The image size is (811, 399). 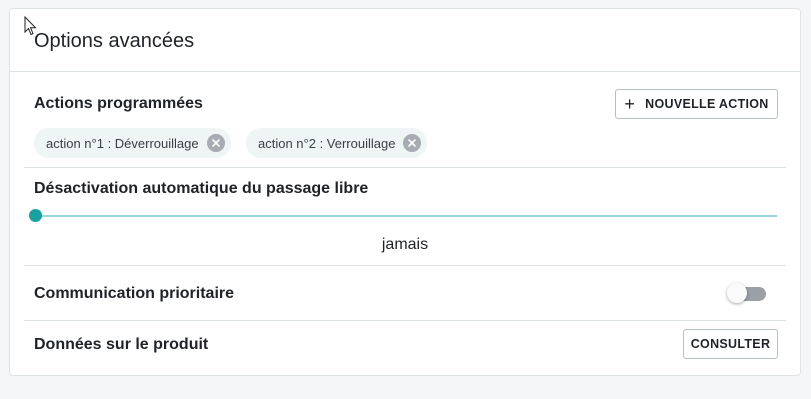 What do you see at coordinates (118, 103) in the screenshot?
I see `scheduled-actions-label: Actions programmées` at bounding box center [118, 103].